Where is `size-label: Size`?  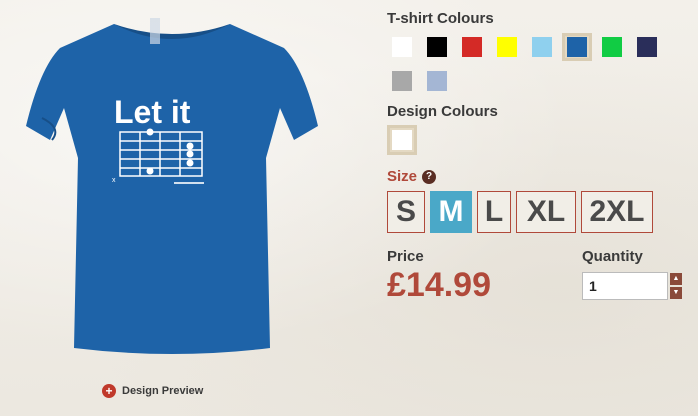
size-label: Size is located at coordinates (402, 176).